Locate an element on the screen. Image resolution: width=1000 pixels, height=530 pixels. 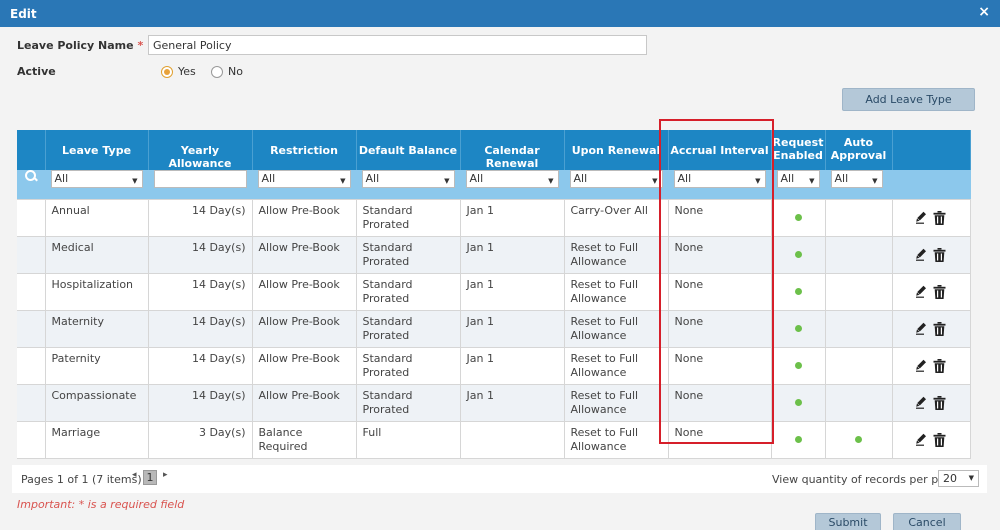
header-auto-approval: Auto Approval is located at coordinates (859, 150).